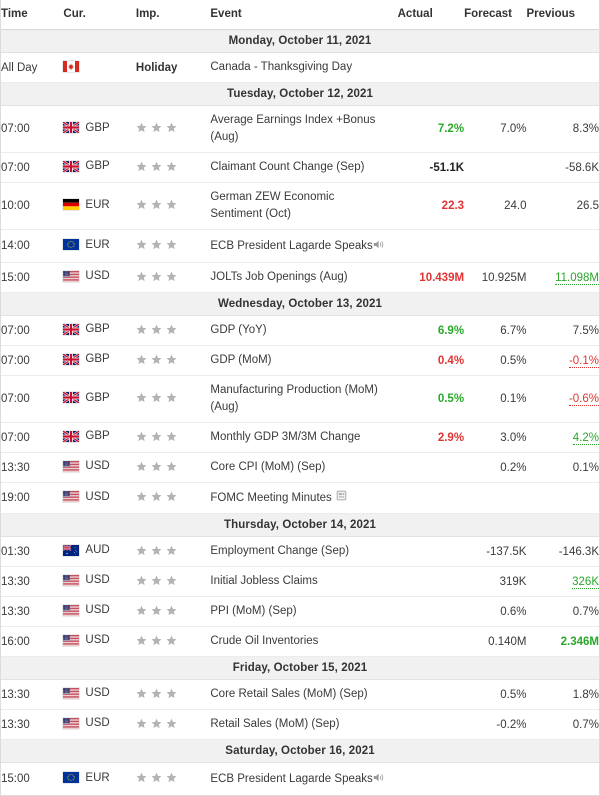 The height and width of the screenshot is (796, 600). I want to click on table-row: All Day Holiday Canada - Thanksgiving Day, so click(300, 67).